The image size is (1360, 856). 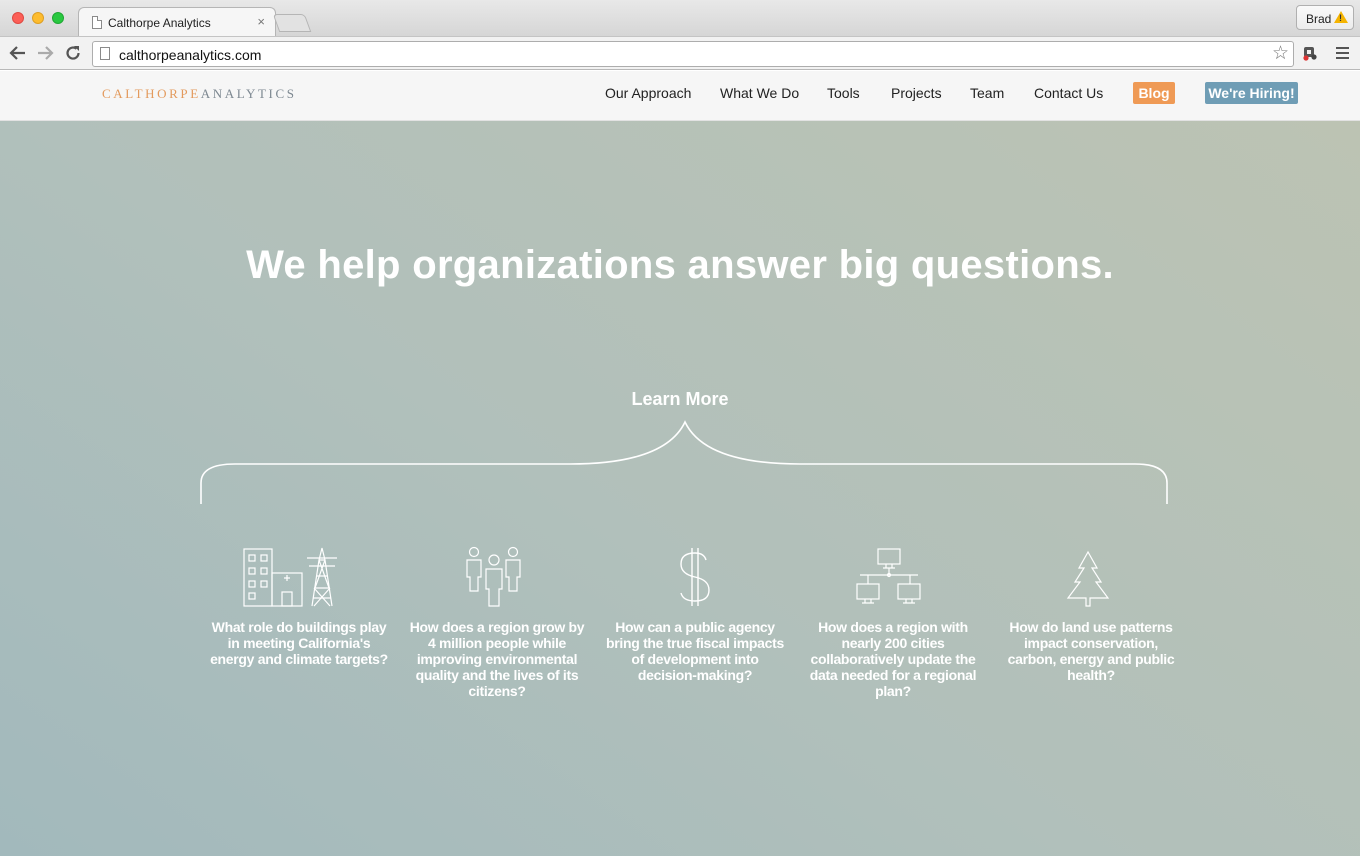 What do you see at coordinates (493, 576) in the screenshot?
I see `people-icon` at bounding box center [493, 576].